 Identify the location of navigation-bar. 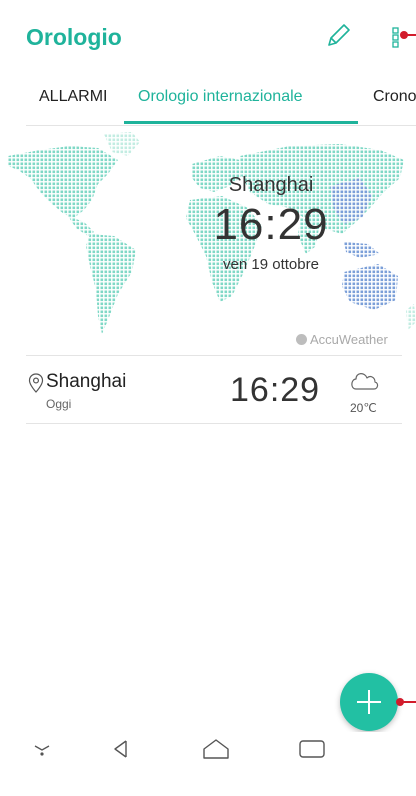
(208, 764).